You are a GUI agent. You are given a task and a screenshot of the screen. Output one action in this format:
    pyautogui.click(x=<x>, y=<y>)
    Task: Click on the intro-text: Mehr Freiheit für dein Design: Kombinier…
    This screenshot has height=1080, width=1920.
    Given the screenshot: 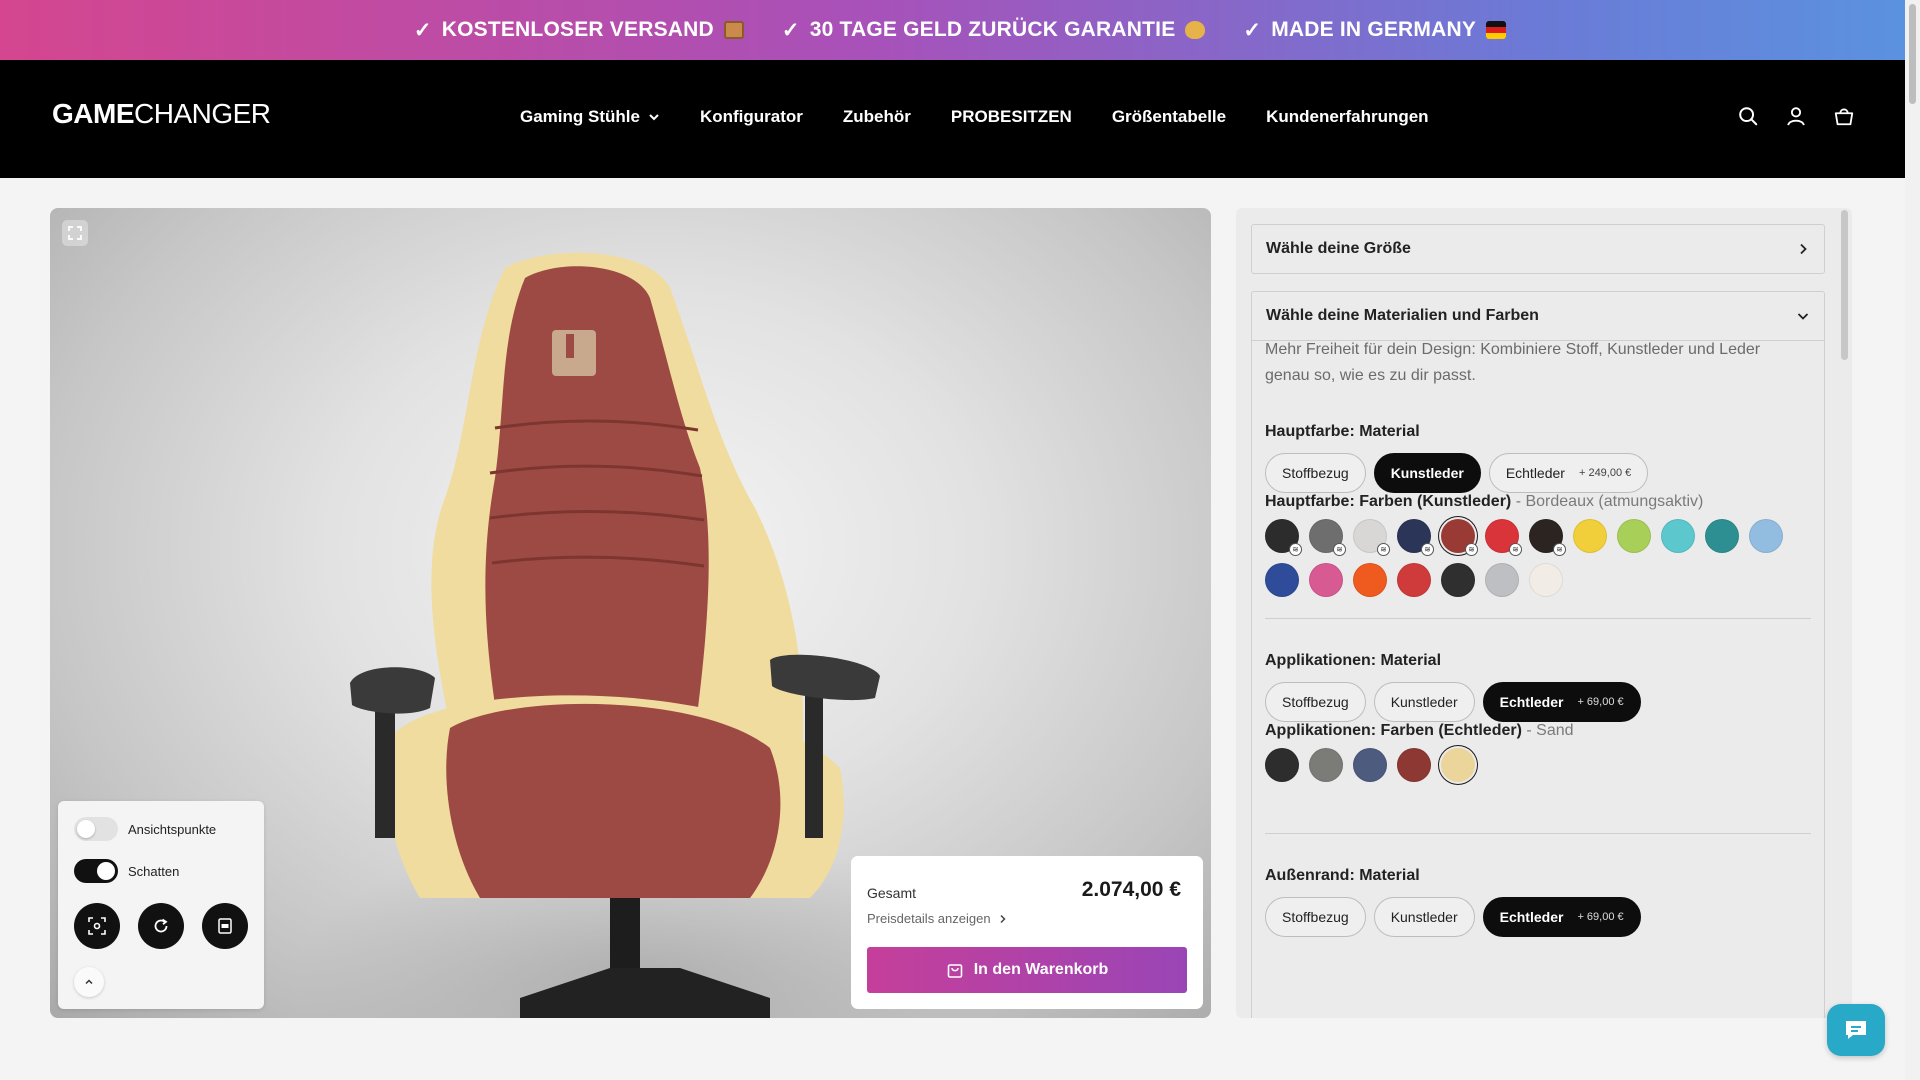 What is the action you would take?
    pyautogui.click(x=1513, y=362)
    